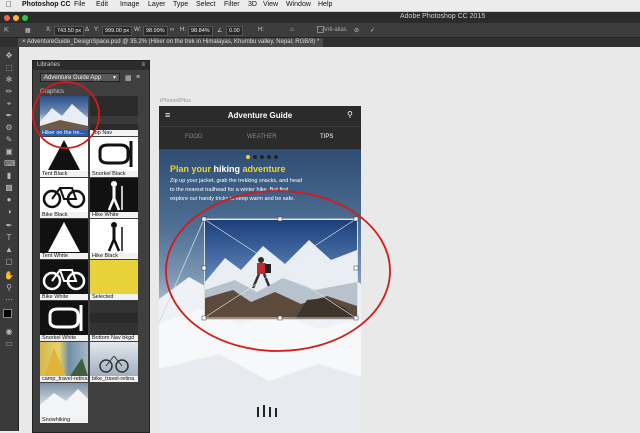 The image size is (640, 433). I want to click on annotation-ellipse, so click(278, 271).